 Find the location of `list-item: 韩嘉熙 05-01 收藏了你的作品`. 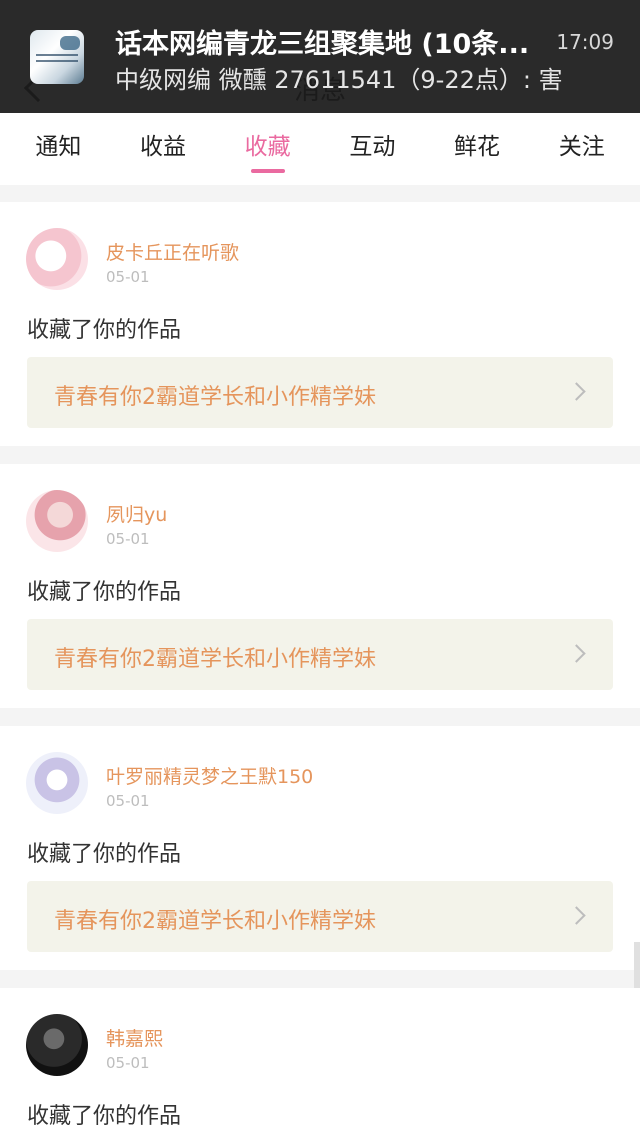

list-item: 韩嘉熙 05-01 收藏了你的作品 is located at coordinates (320, 1063).